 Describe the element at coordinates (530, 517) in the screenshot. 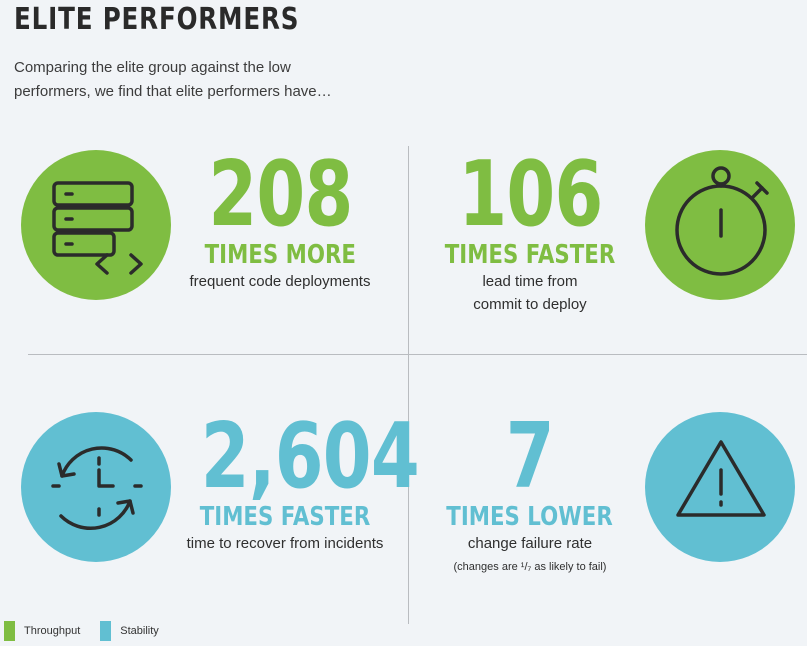

I see `stat-unit: TIMES LOWER` at that location.